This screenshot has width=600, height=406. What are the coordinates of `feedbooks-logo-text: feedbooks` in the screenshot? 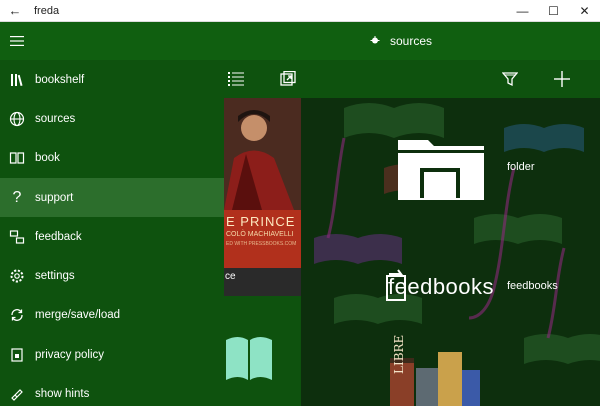 It's located at (441, 286).